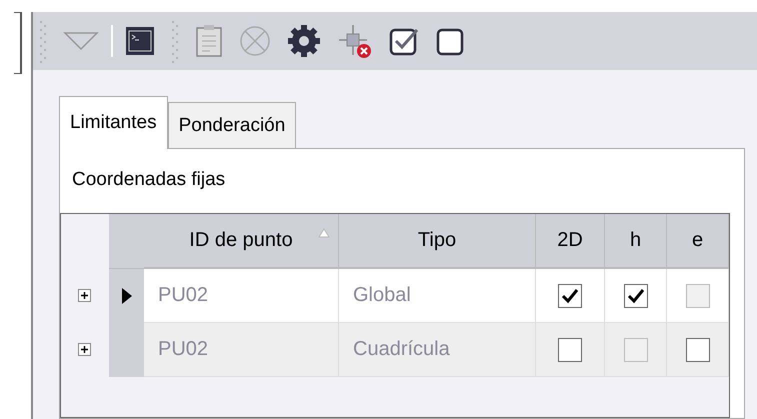 The width and height of the screenshot is (757, 419). I want to click on checkbox-icon, so click(450, 41).